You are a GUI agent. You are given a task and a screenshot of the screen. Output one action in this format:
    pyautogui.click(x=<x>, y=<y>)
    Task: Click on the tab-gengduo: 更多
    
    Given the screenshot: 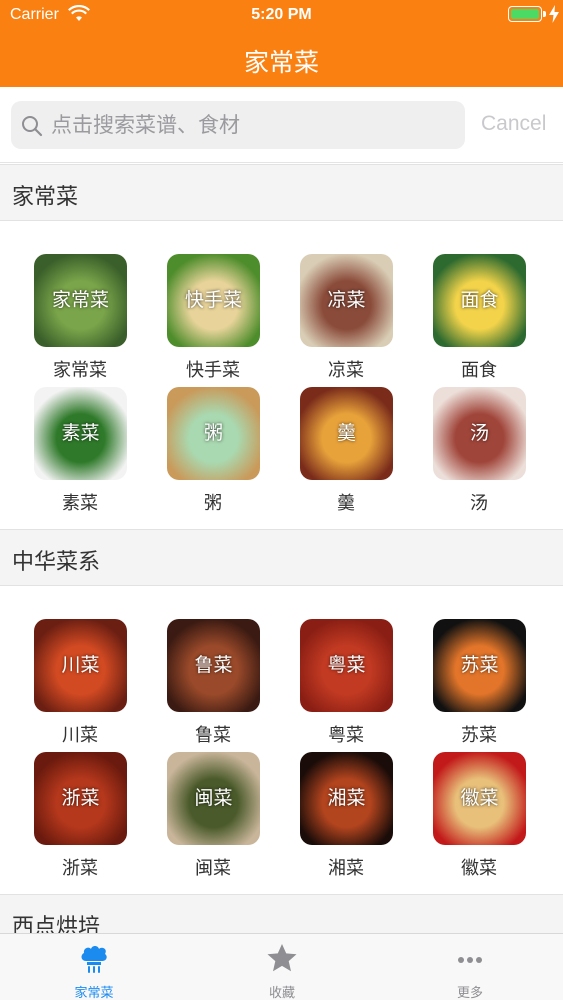 What is the action you would take?
    pyautogui.click(x=469, y=967)
    